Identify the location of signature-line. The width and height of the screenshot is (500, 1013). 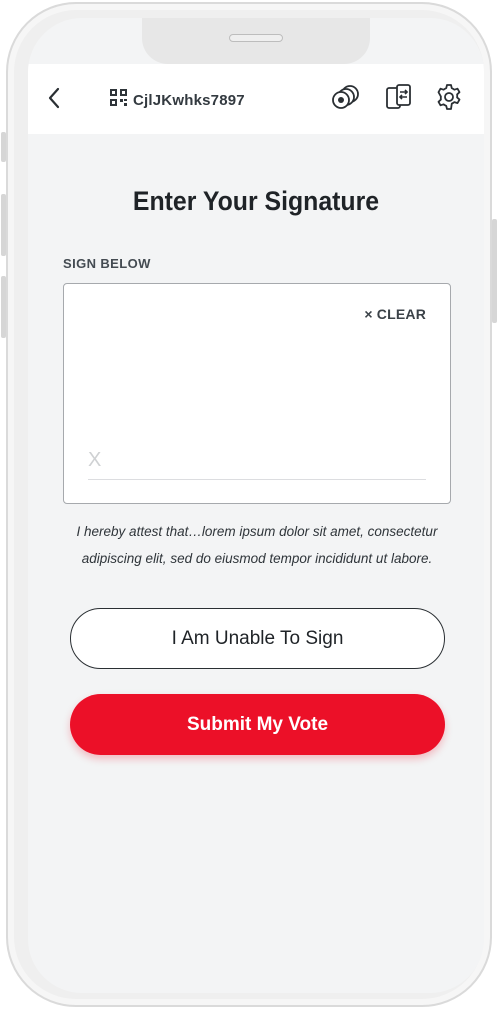
(257, 479).